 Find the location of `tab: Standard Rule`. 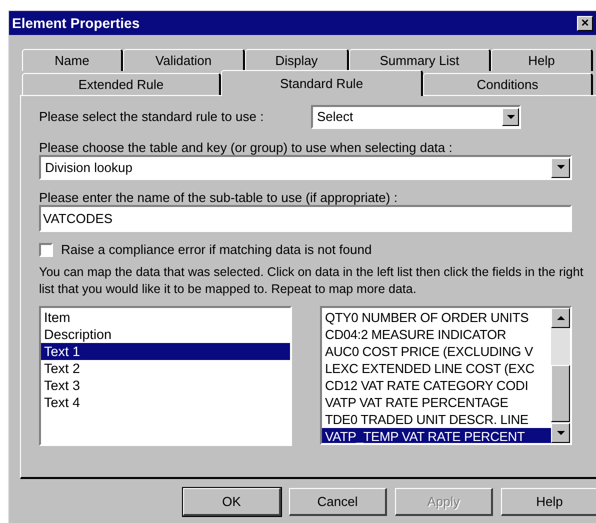

tab: Standard Rule is located at coordinates (322, 83).